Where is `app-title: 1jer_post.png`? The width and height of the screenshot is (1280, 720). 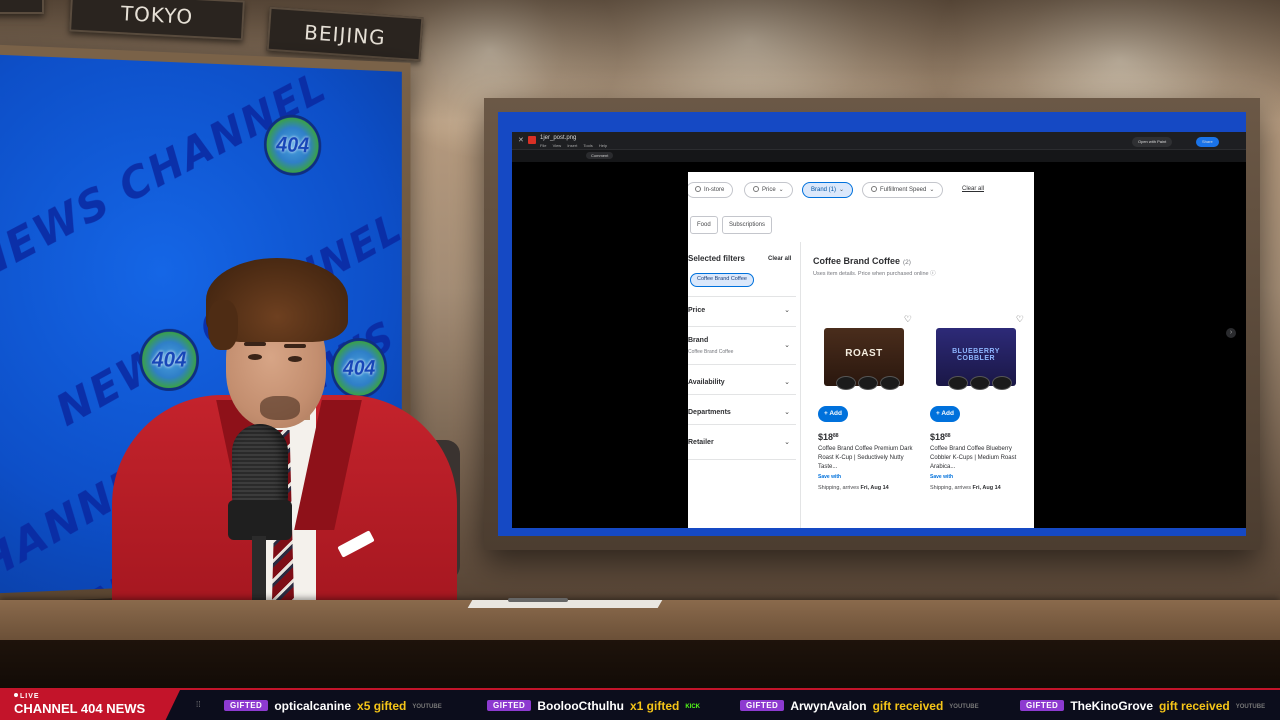 app-title: 1jer_post.png is located at coordinates (558, 138).